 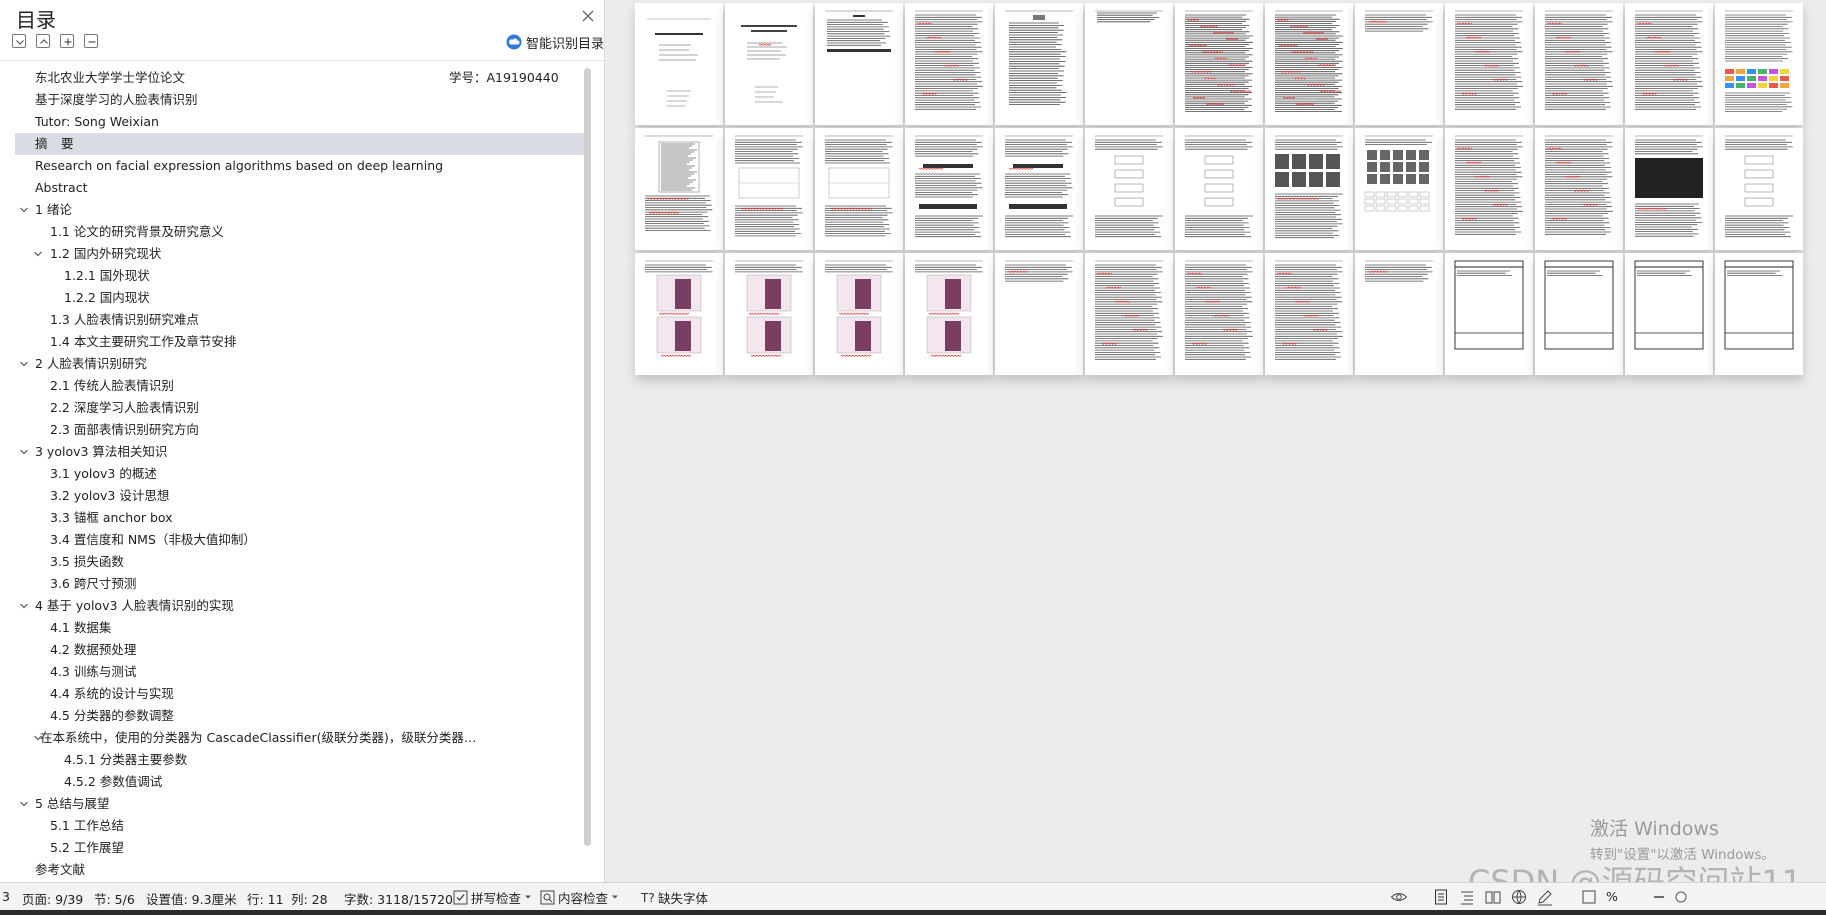 What do you see at coordinates (300, 254) in the screenshot?
I see `toc-item: 1.2 国内外研究现状` at bounding box center [300, 254].